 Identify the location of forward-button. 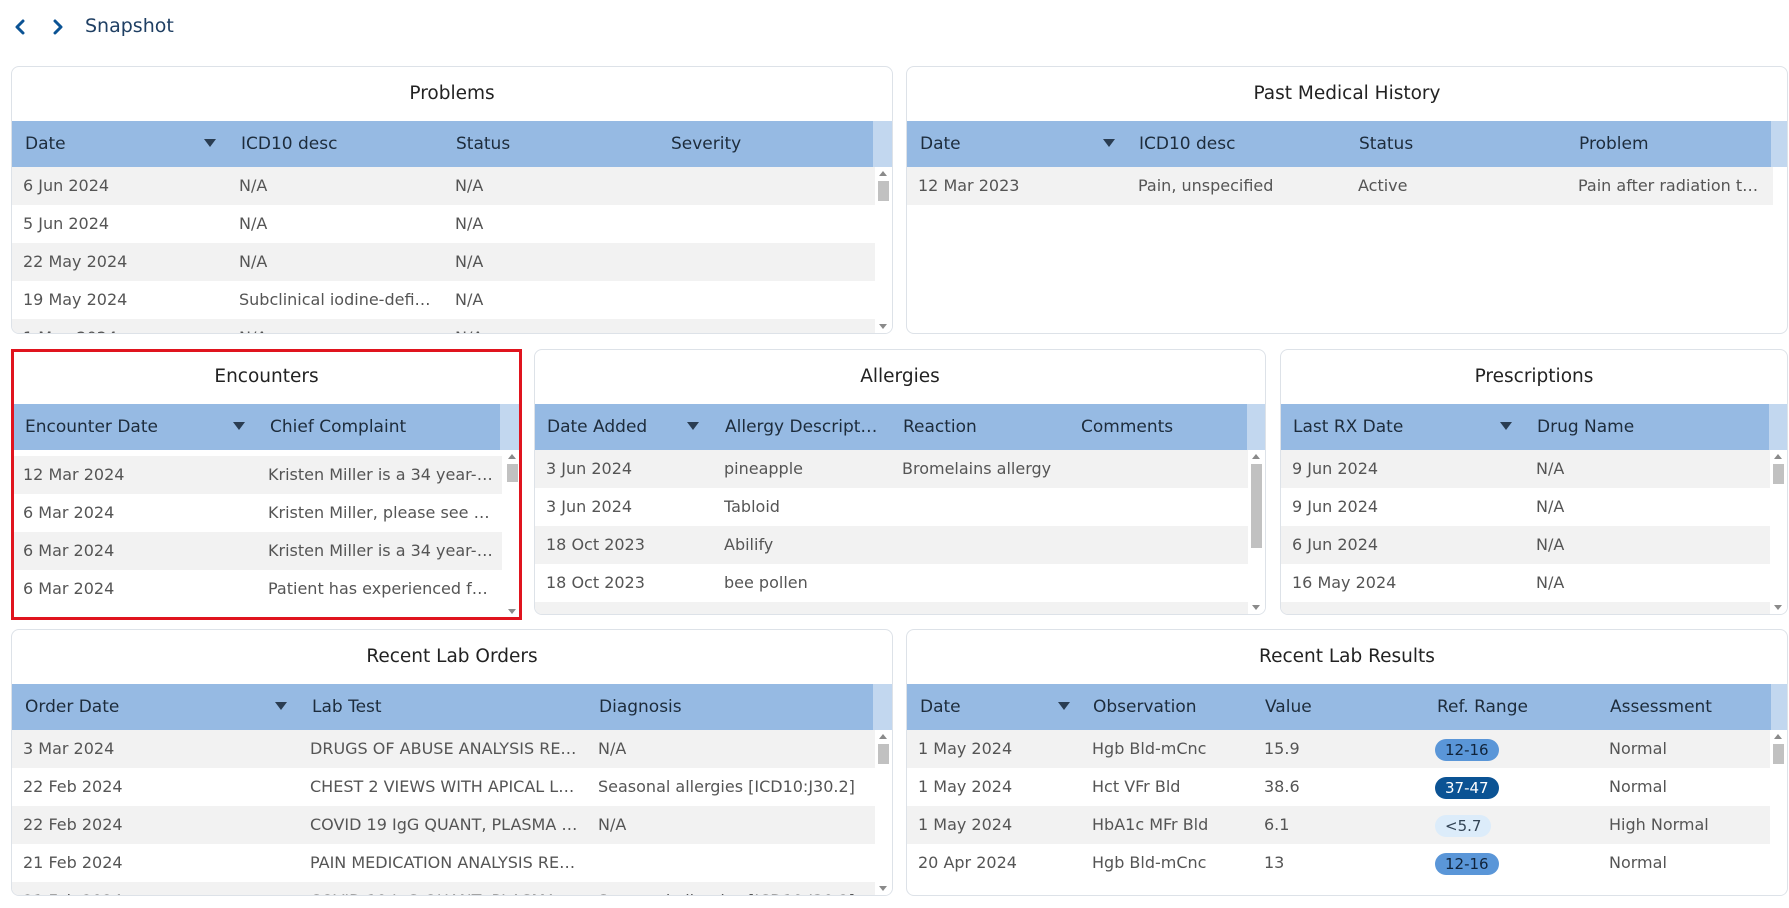
(58, 27).